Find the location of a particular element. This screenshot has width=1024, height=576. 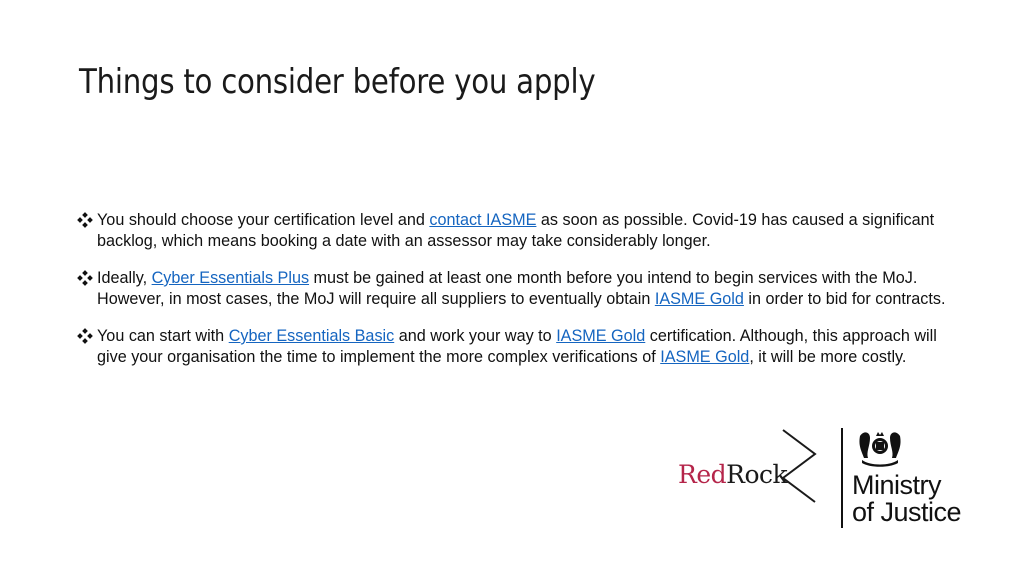

chevron-logo-icon is located at coordinates (799, 466).